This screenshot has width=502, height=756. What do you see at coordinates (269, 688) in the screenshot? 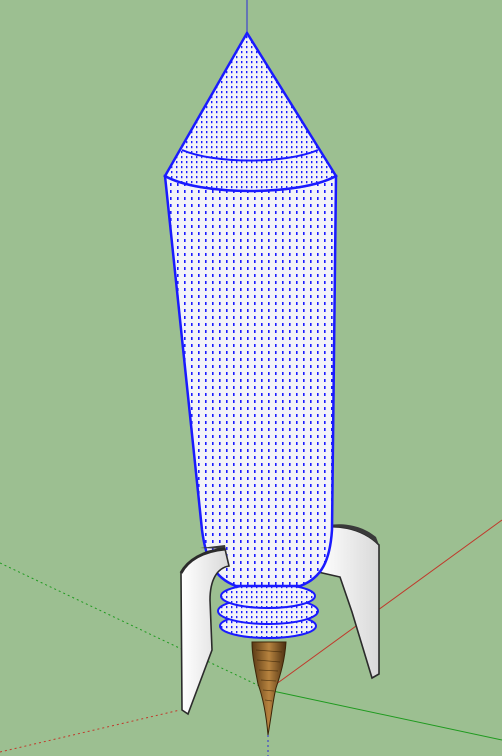
I see `exhaust-flame` at bounding box center [269, 688].